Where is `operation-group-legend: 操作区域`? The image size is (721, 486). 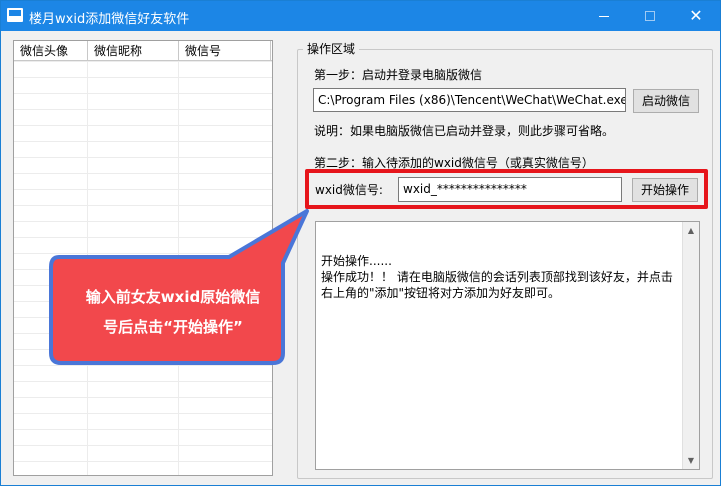
operation-group-legend: 操作区域 is located at coordinates (331, 49).